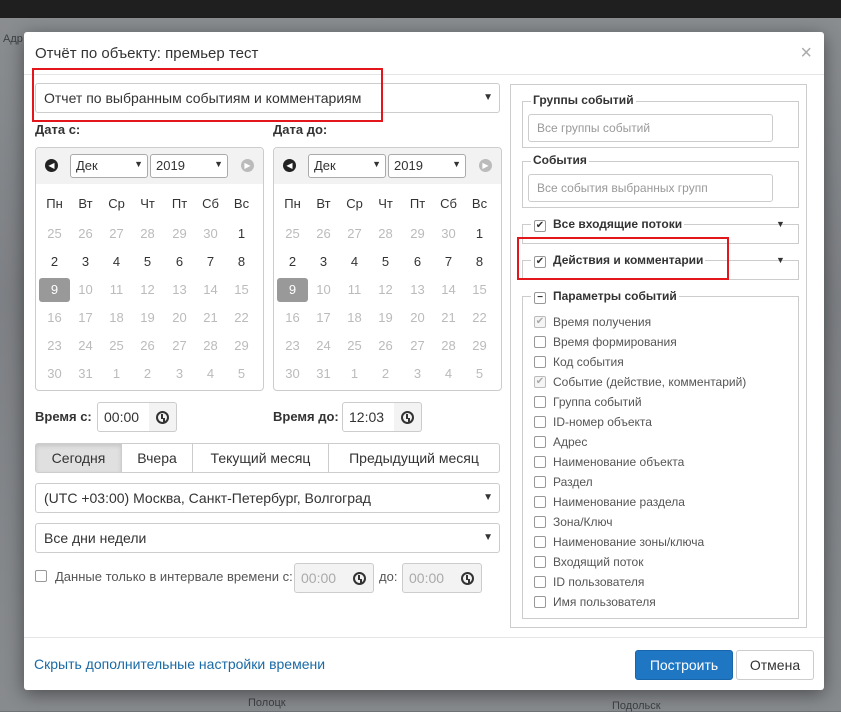 The height and width of the screenshot is (712, 841). Describe the element at coordinates (428, 578) in the screenshot. I see `interval-to-input: 00:00` at that location.